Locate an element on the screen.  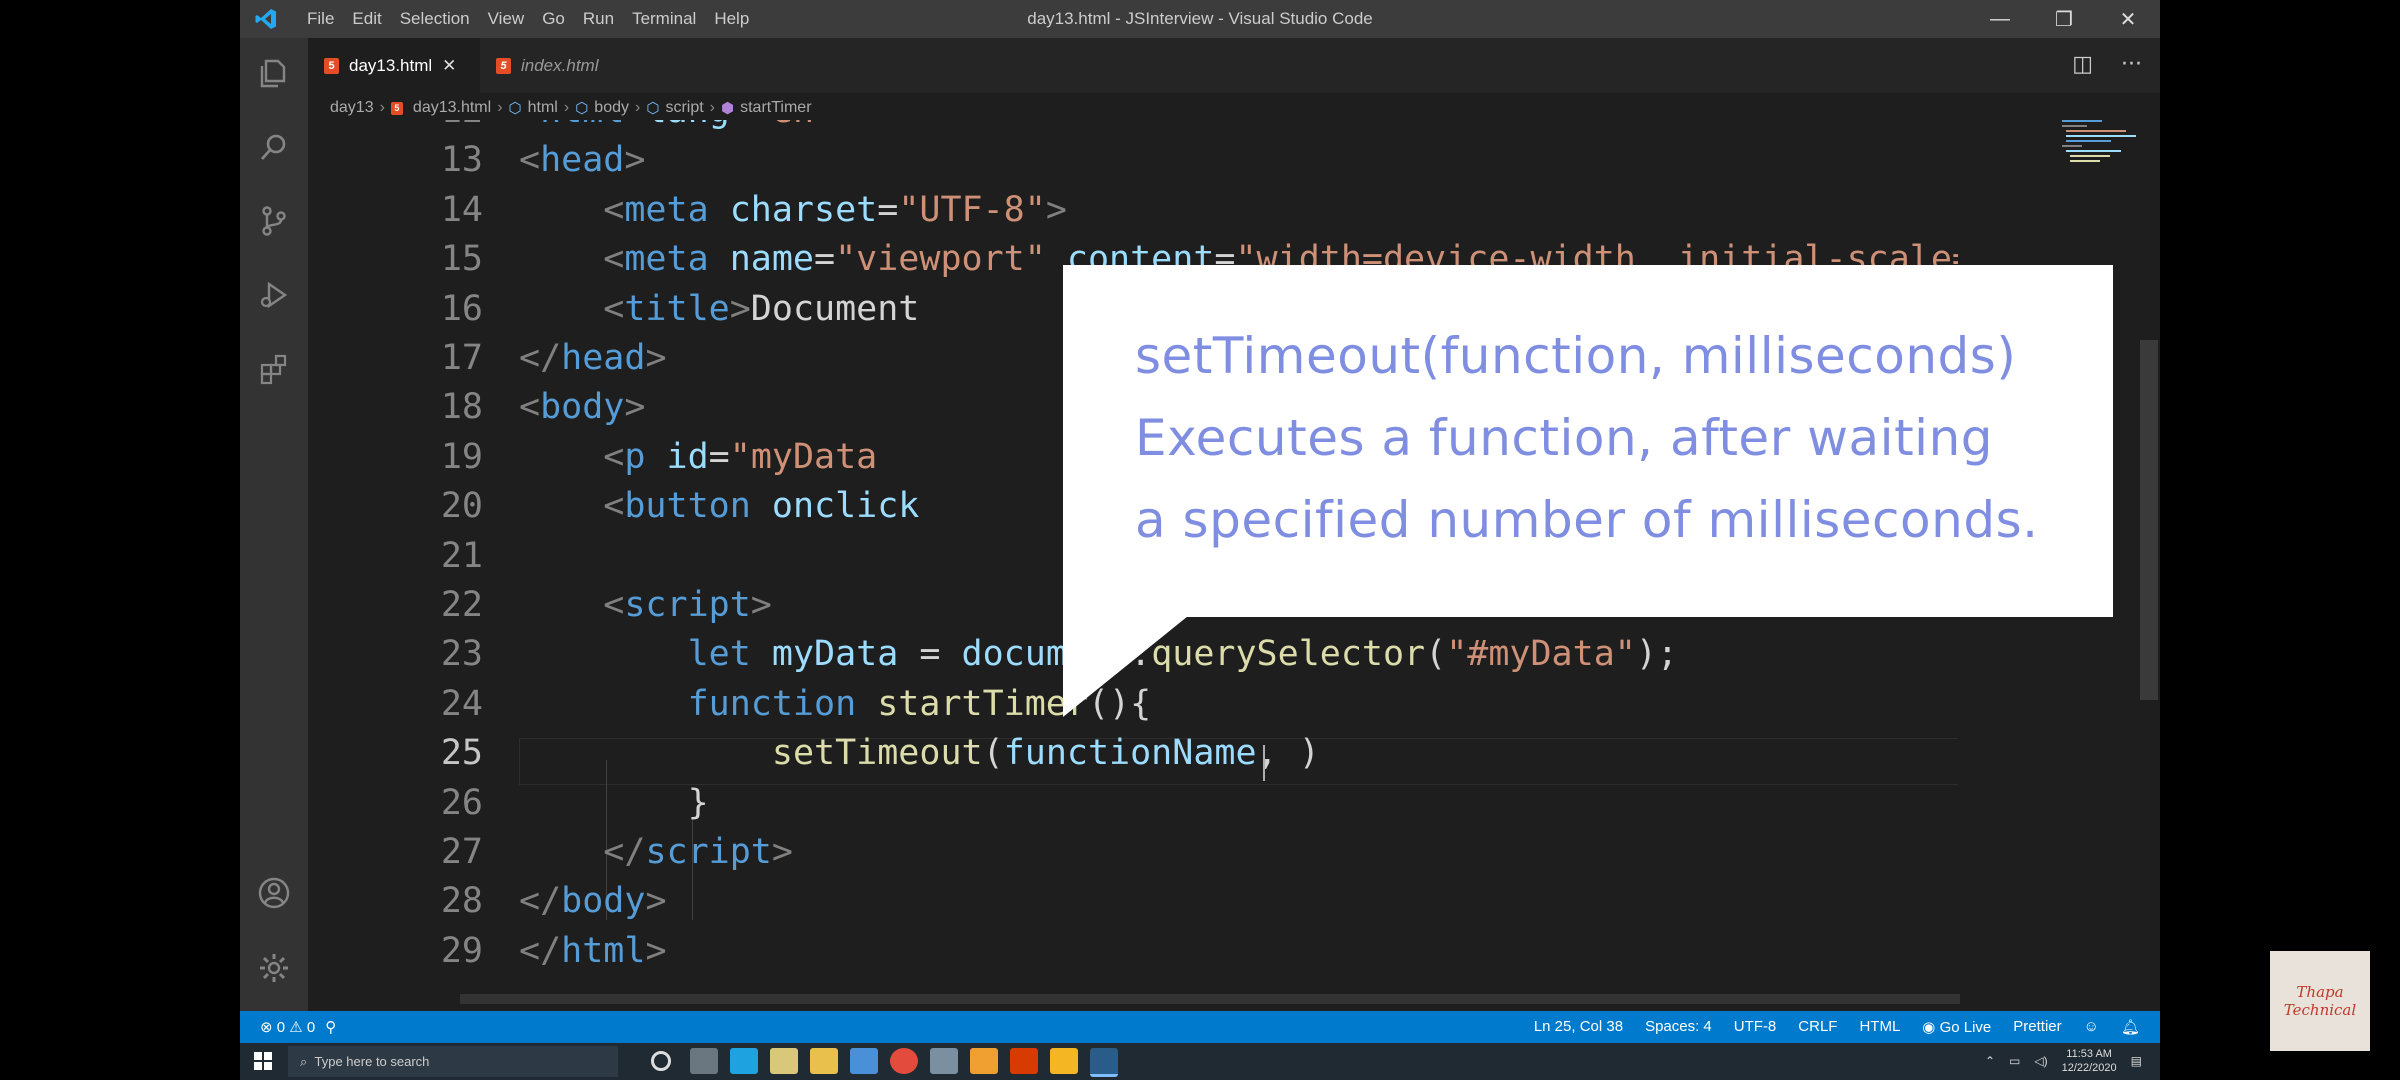
horizontal-scrollbar is located at coordinates (1210, 999).